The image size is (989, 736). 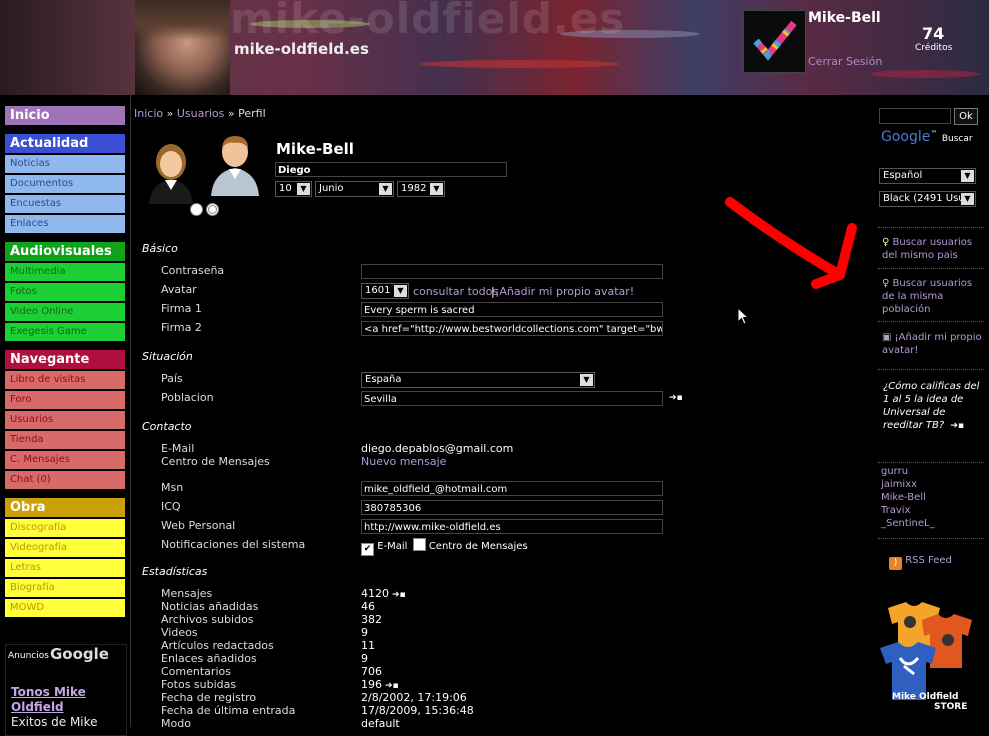 What do you see at coordinates (895, 563) in the screenshot?
I see `rss-icon: )` at bounding box center [895, 563].